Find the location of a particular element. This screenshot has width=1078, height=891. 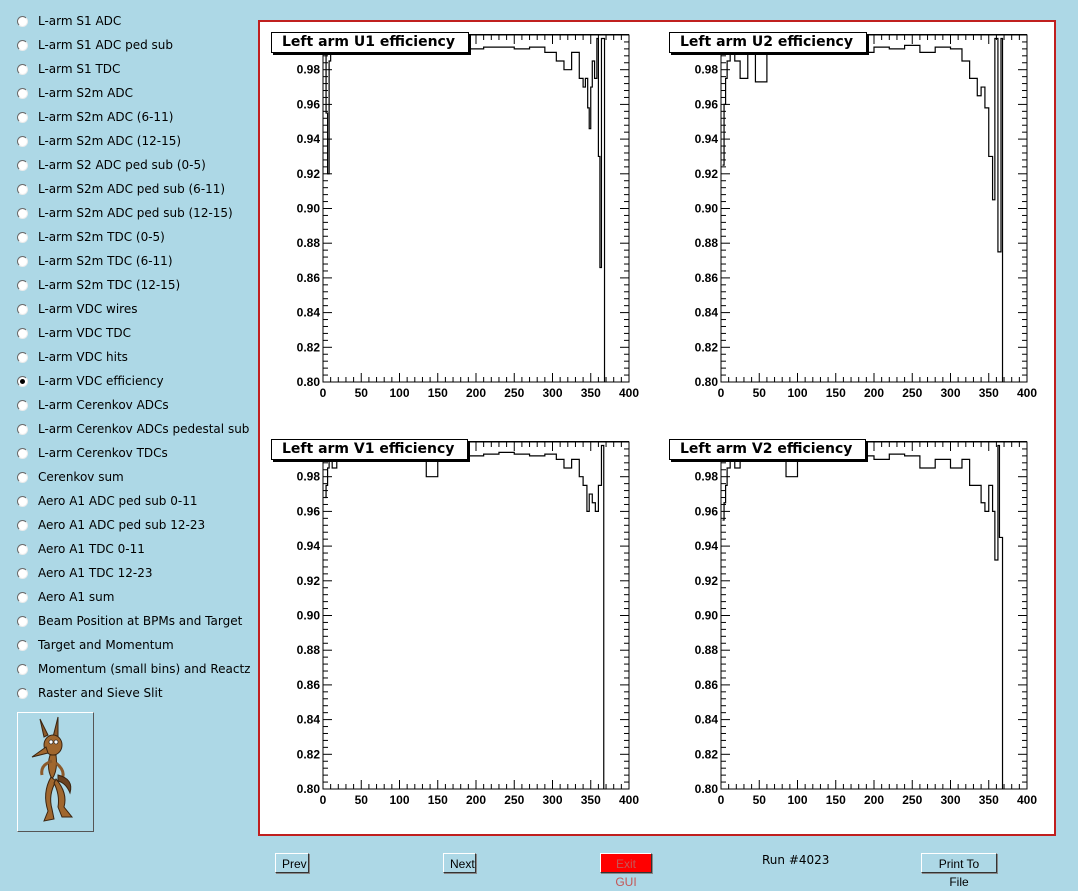

histogram-option: Aero A1 ADC ped sub 0-11 is located at coordinates (105, 501).